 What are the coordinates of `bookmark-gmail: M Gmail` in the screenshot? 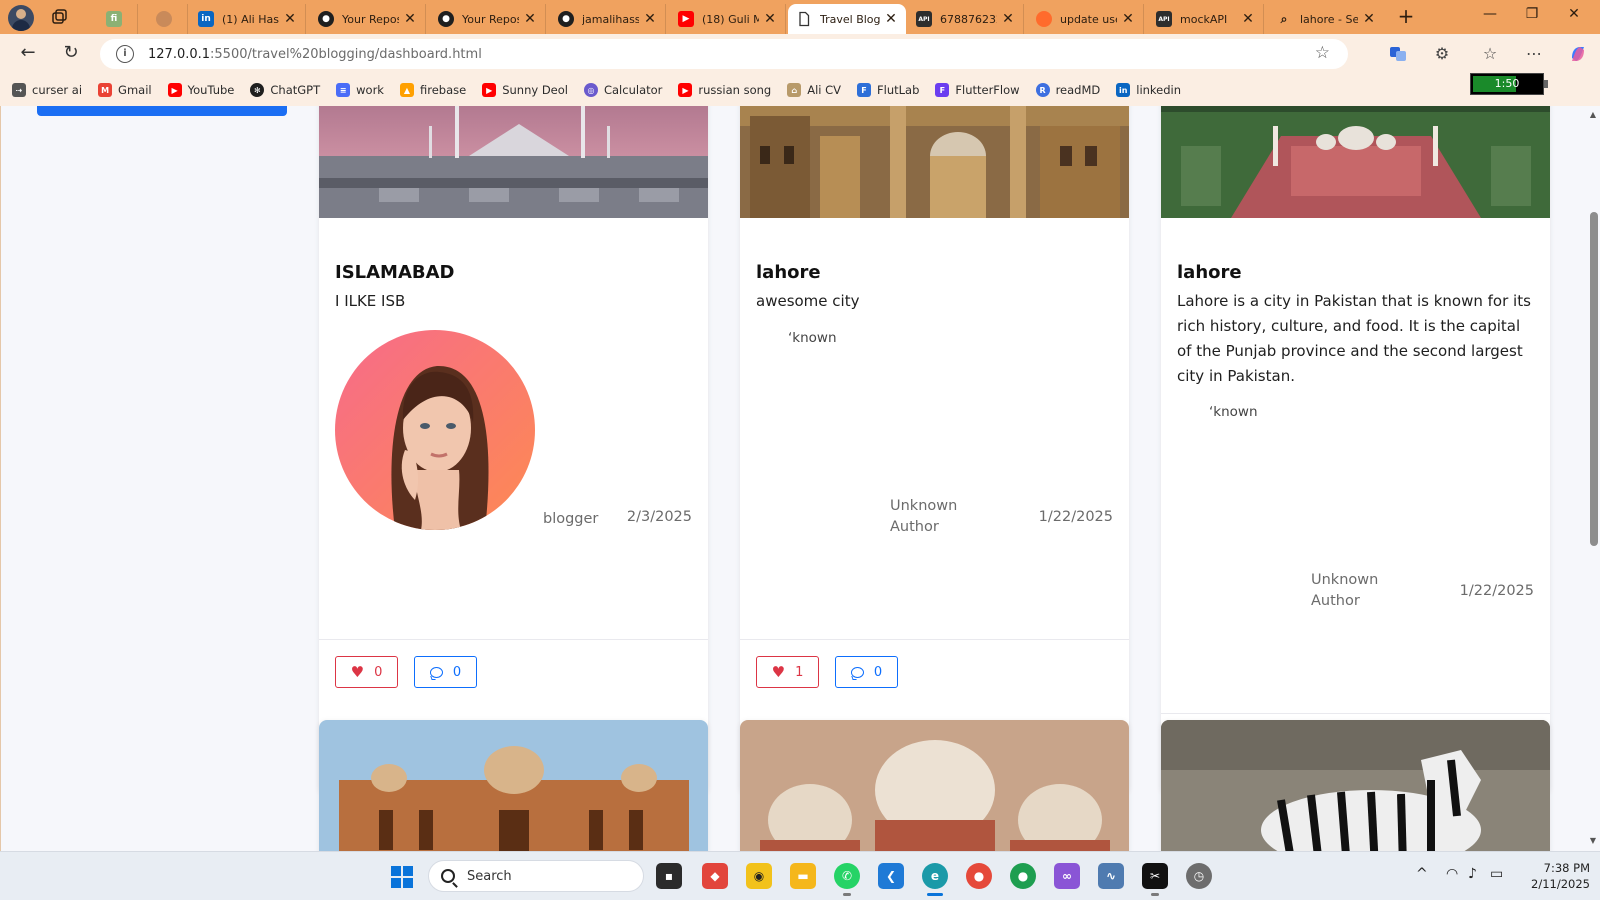 It's located at (125, 90).